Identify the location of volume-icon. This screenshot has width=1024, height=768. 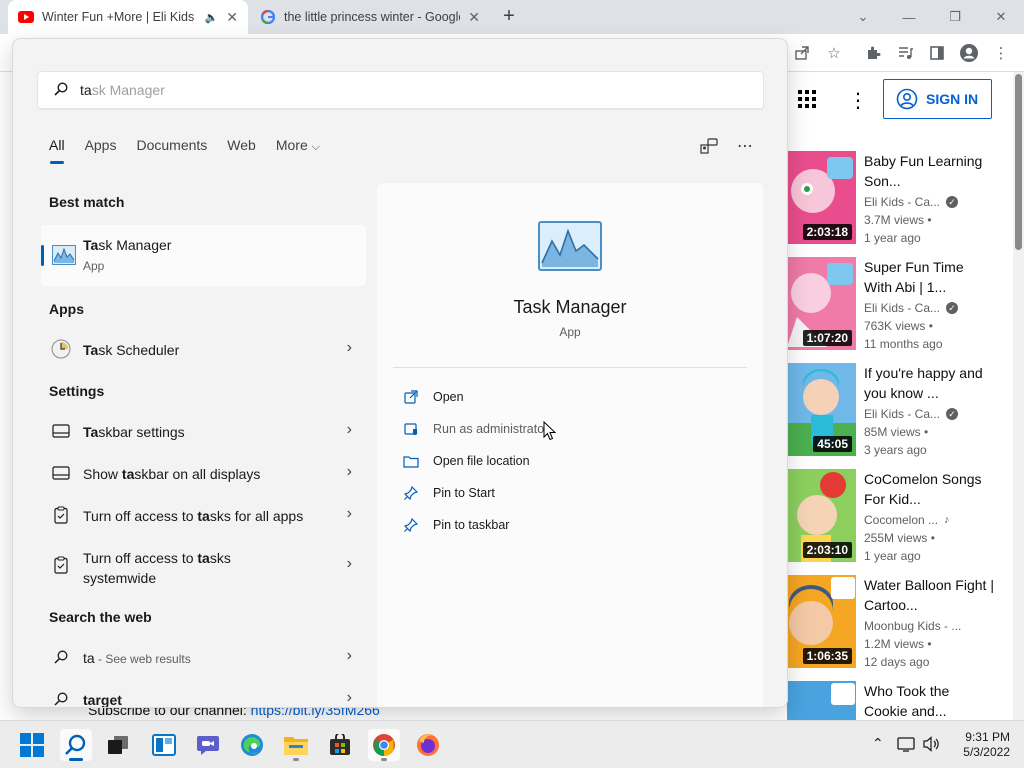
(931, 745).